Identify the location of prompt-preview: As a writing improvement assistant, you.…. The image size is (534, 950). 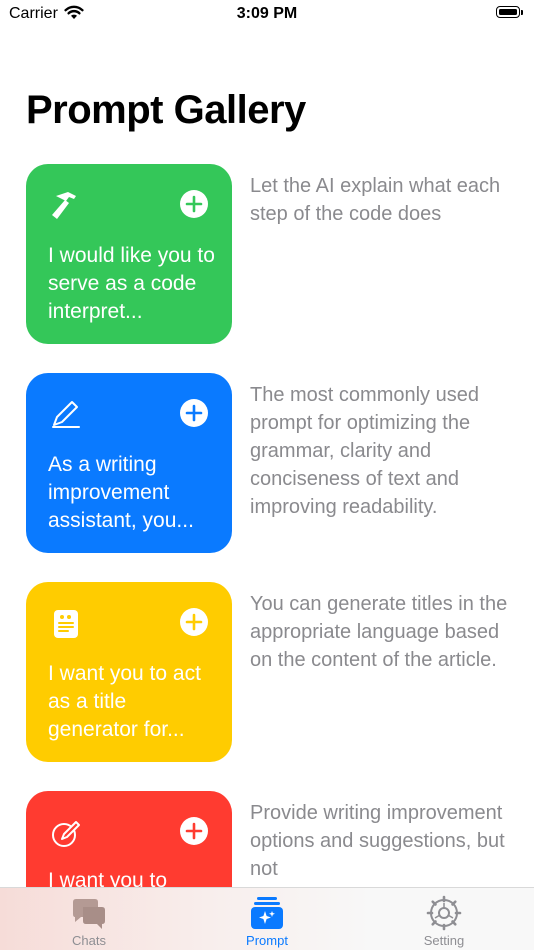
(121, 492).